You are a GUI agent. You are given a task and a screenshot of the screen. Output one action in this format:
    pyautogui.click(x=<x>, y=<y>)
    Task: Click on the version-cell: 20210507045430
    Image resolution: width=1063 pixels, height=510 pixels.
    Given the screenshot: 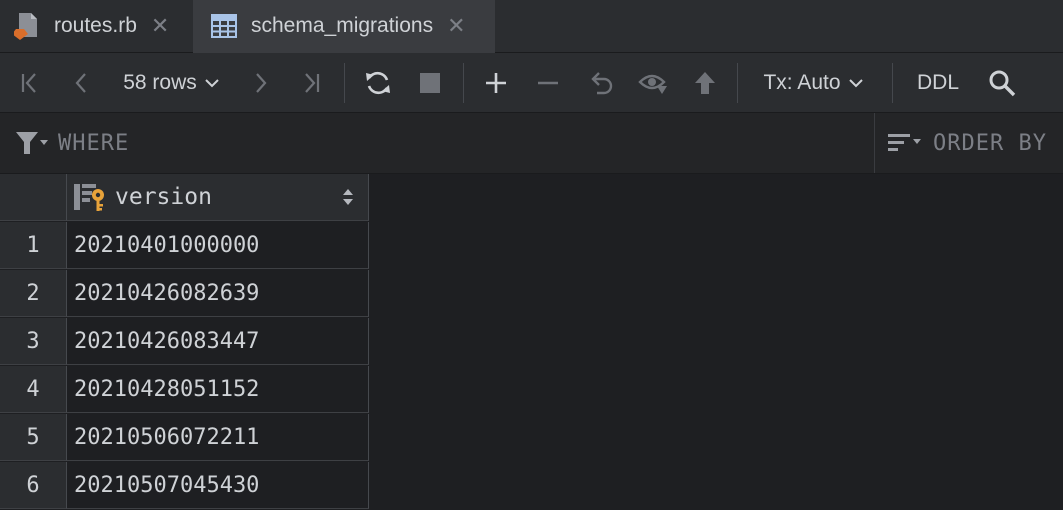 What is the action you would take?
    pyautogui.click(x=218, y=485)
    